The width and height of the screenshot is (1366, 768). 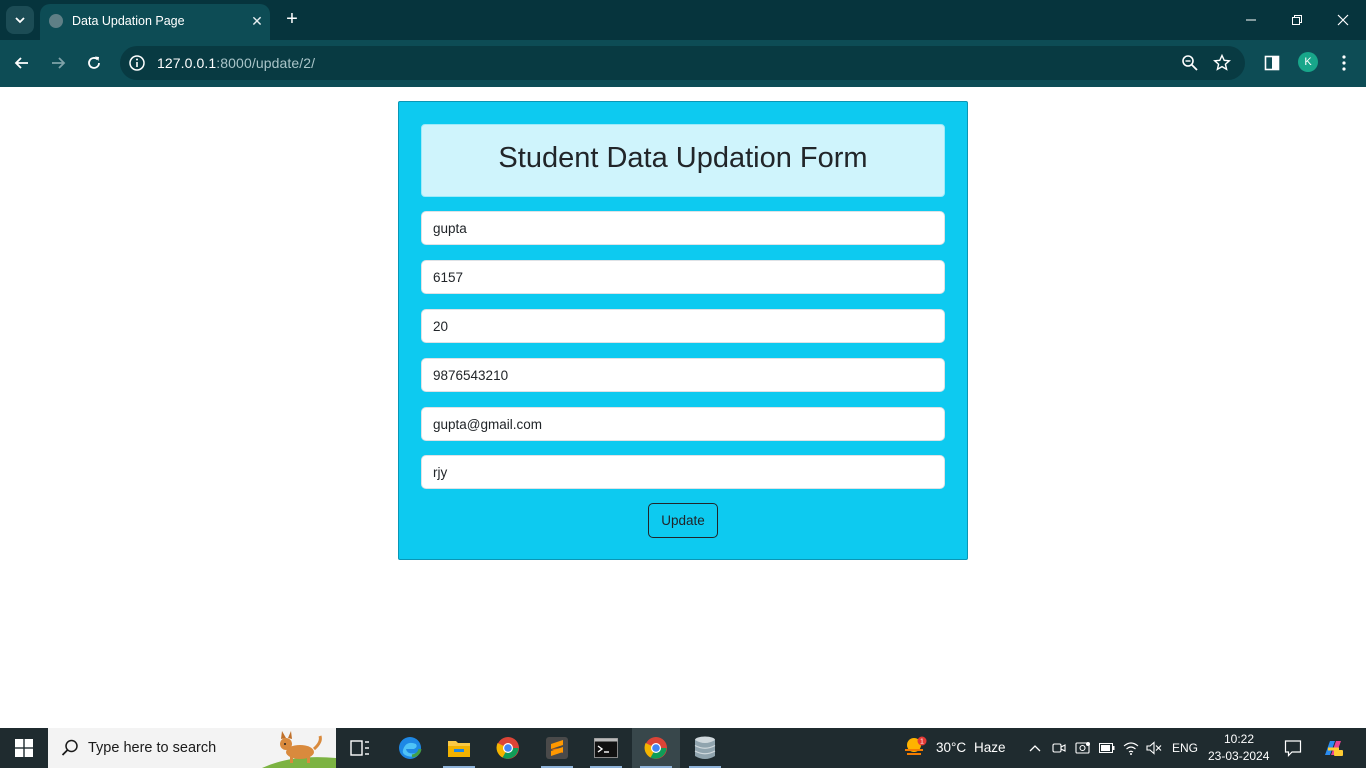 I want to click on roll-number-field, so click(x=683, y=277).